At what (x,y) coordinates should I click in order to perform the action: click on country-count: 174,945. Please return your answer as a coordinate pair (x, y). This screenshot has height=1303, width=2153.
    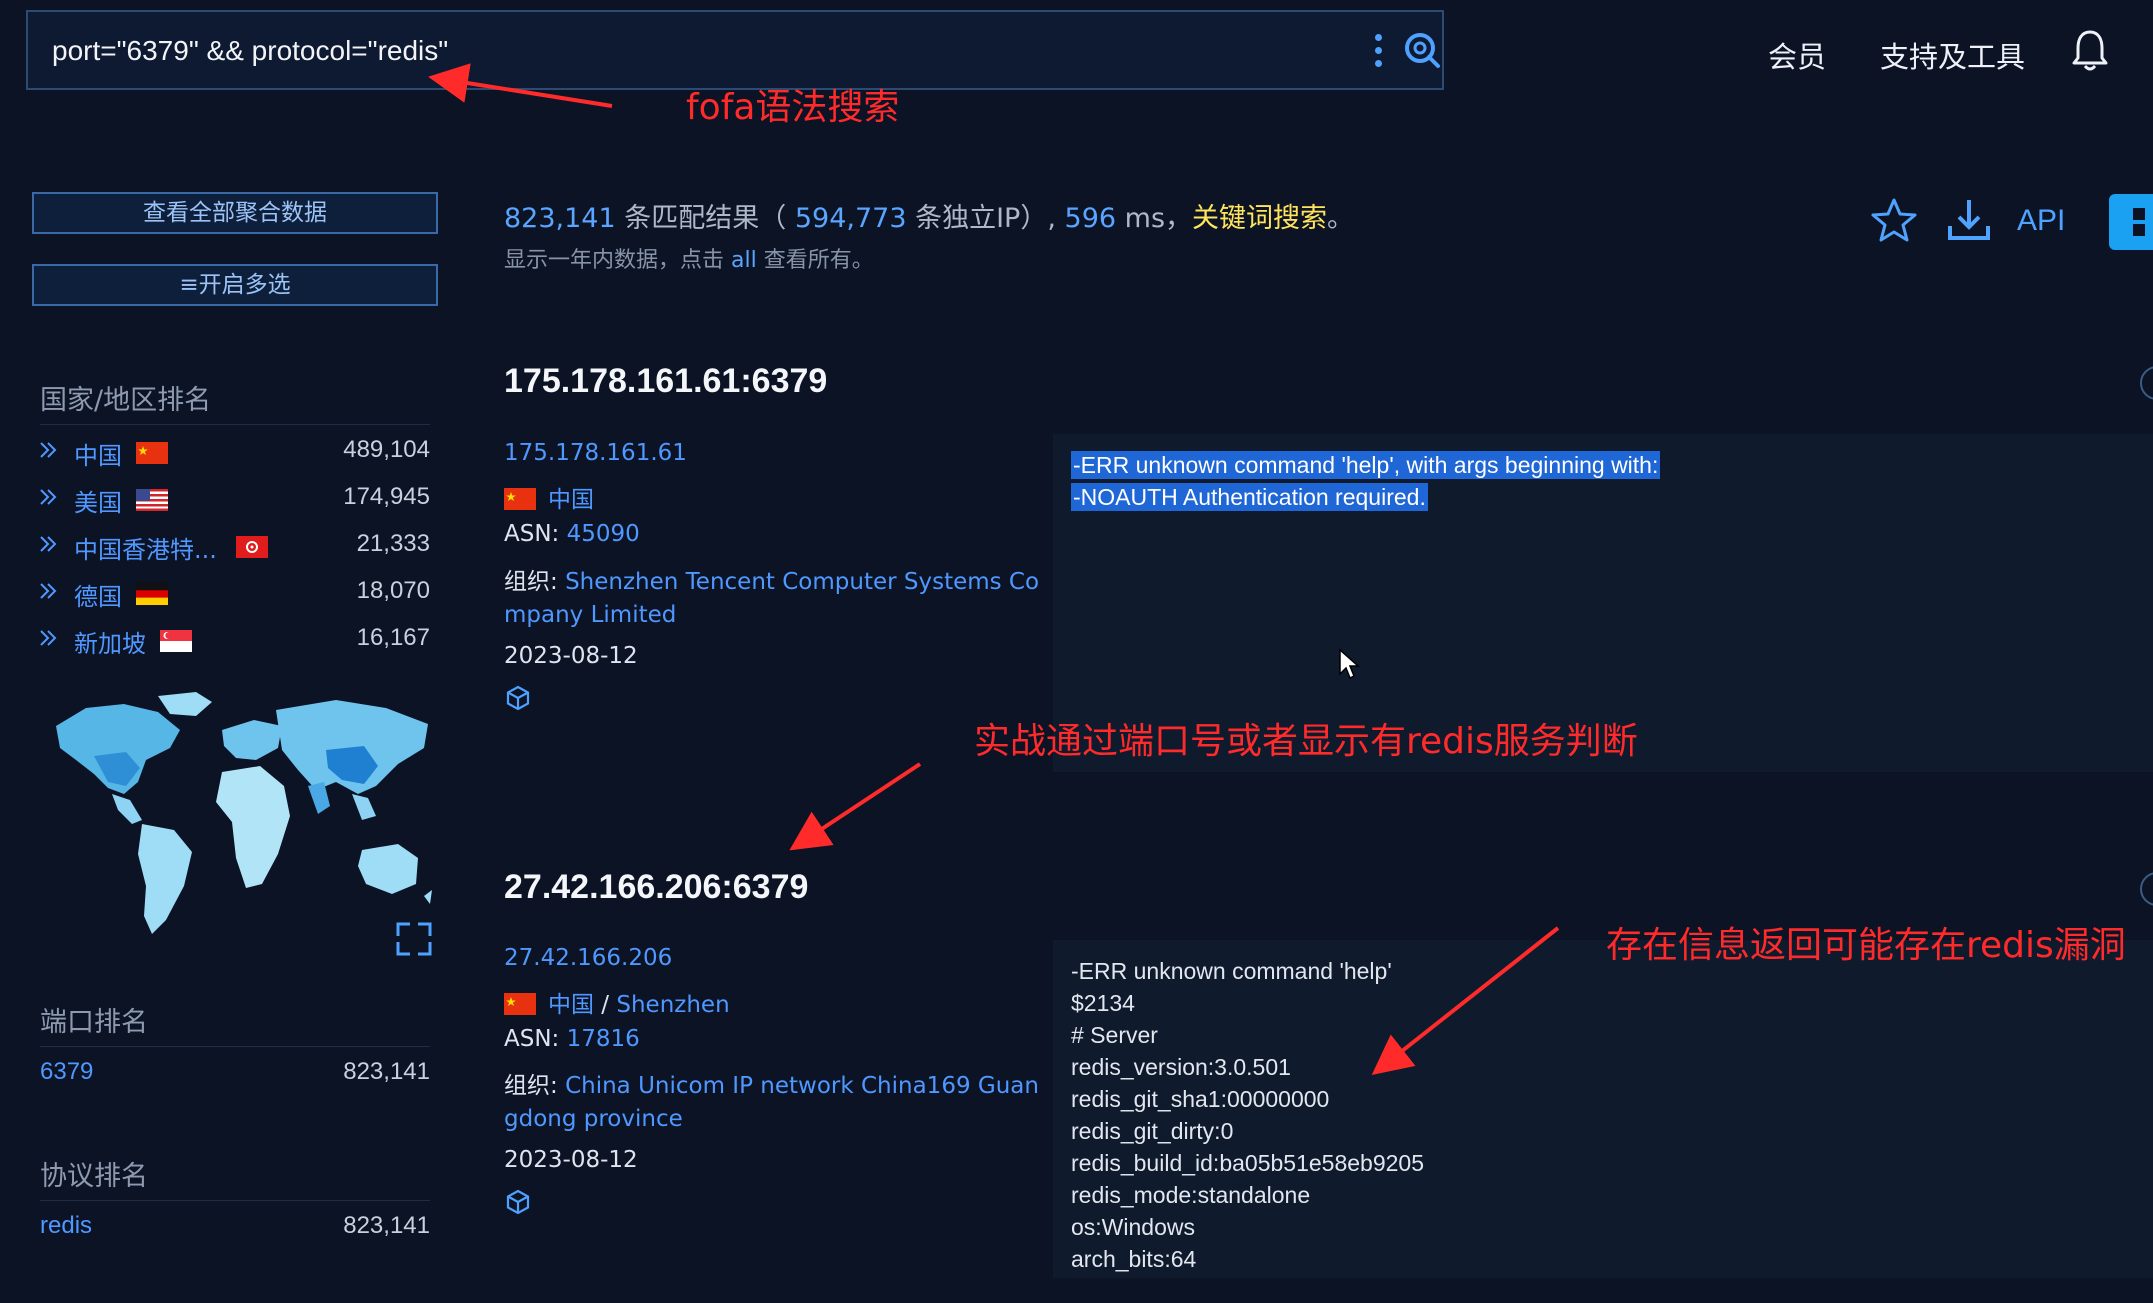
    Looking at the image, I should click on (386, 496).